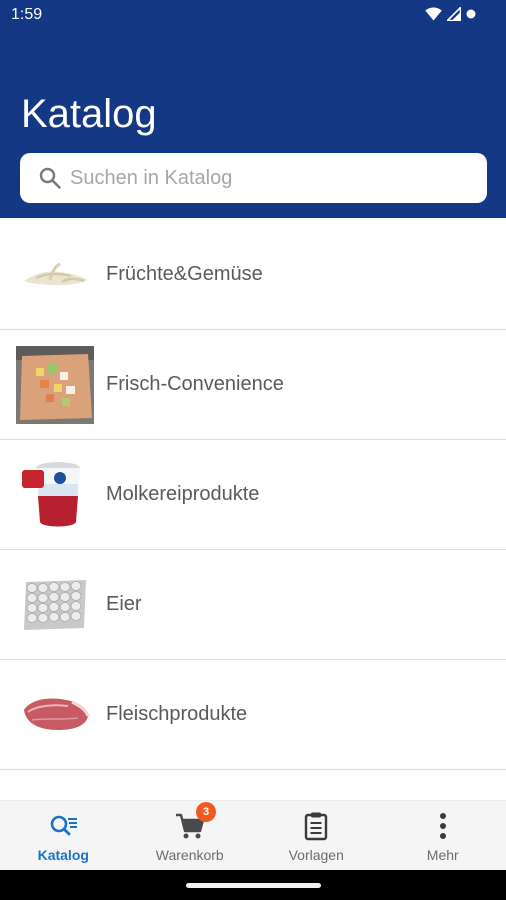  I want to click on category-label: Früchte&Gemüse, so click(184, 274).